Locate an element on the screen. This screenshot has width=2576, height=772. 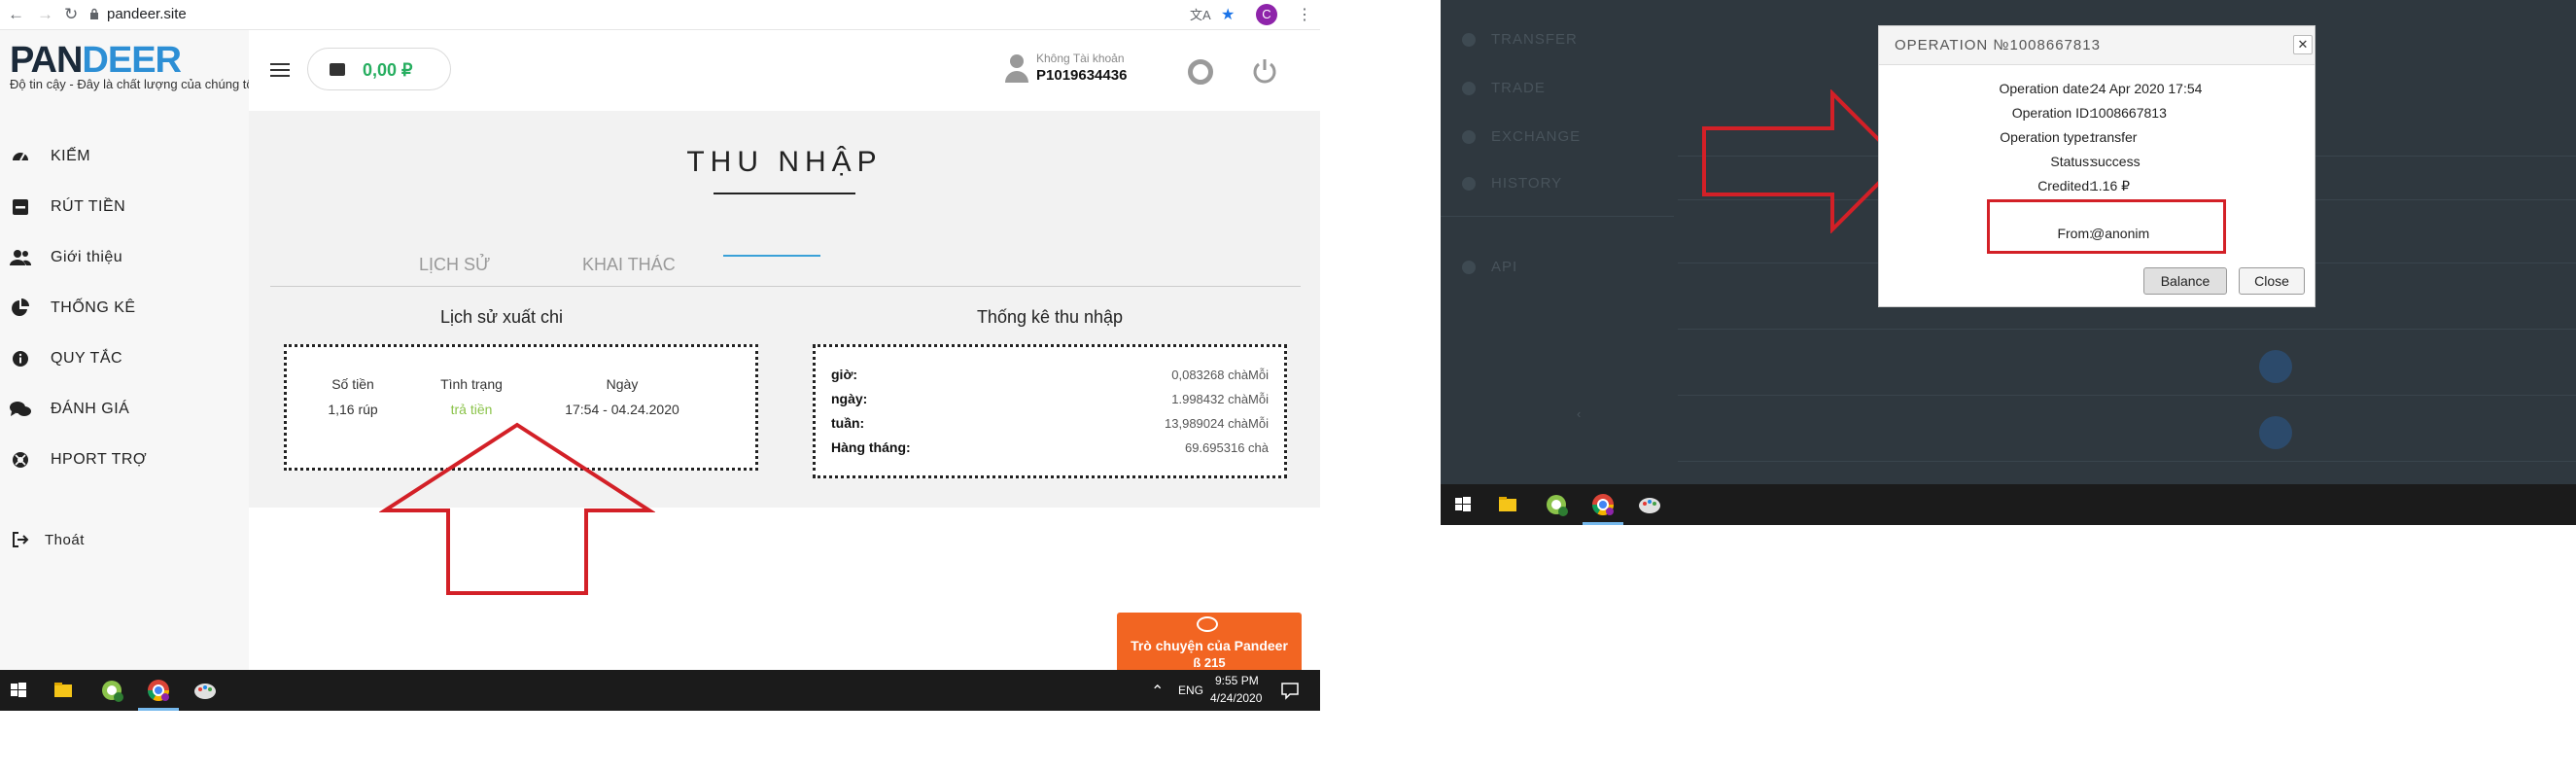
sidebar-item-danh-gia: ĐÁNH GIÁ is located at coordinates (69, 410).